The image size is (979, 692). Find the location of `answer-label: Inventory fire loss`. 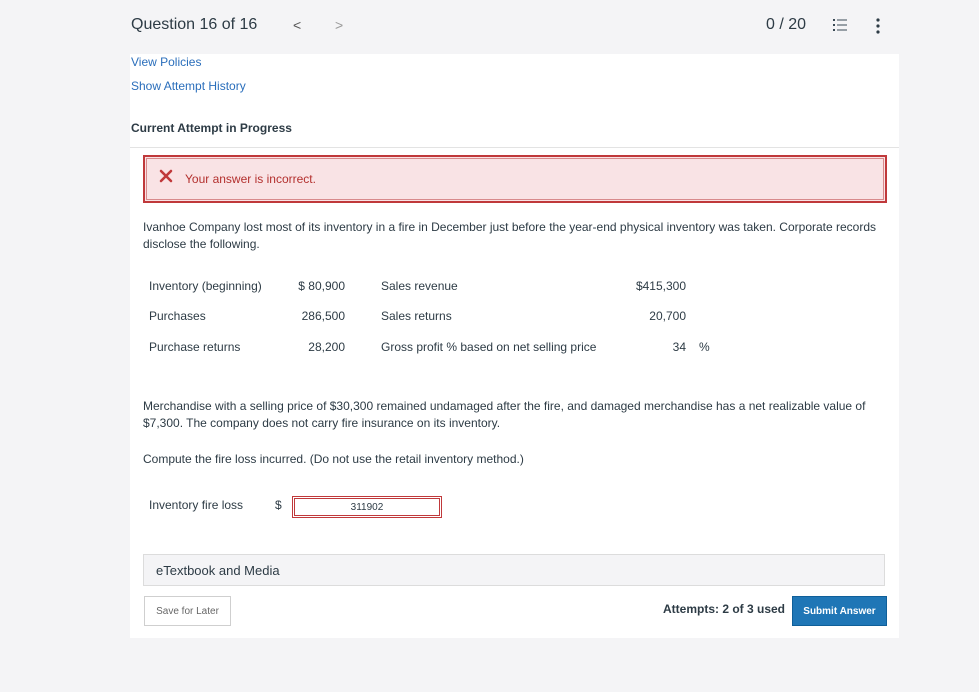

answer-label: Inventory fire loss is located at coordinates (196, 505).